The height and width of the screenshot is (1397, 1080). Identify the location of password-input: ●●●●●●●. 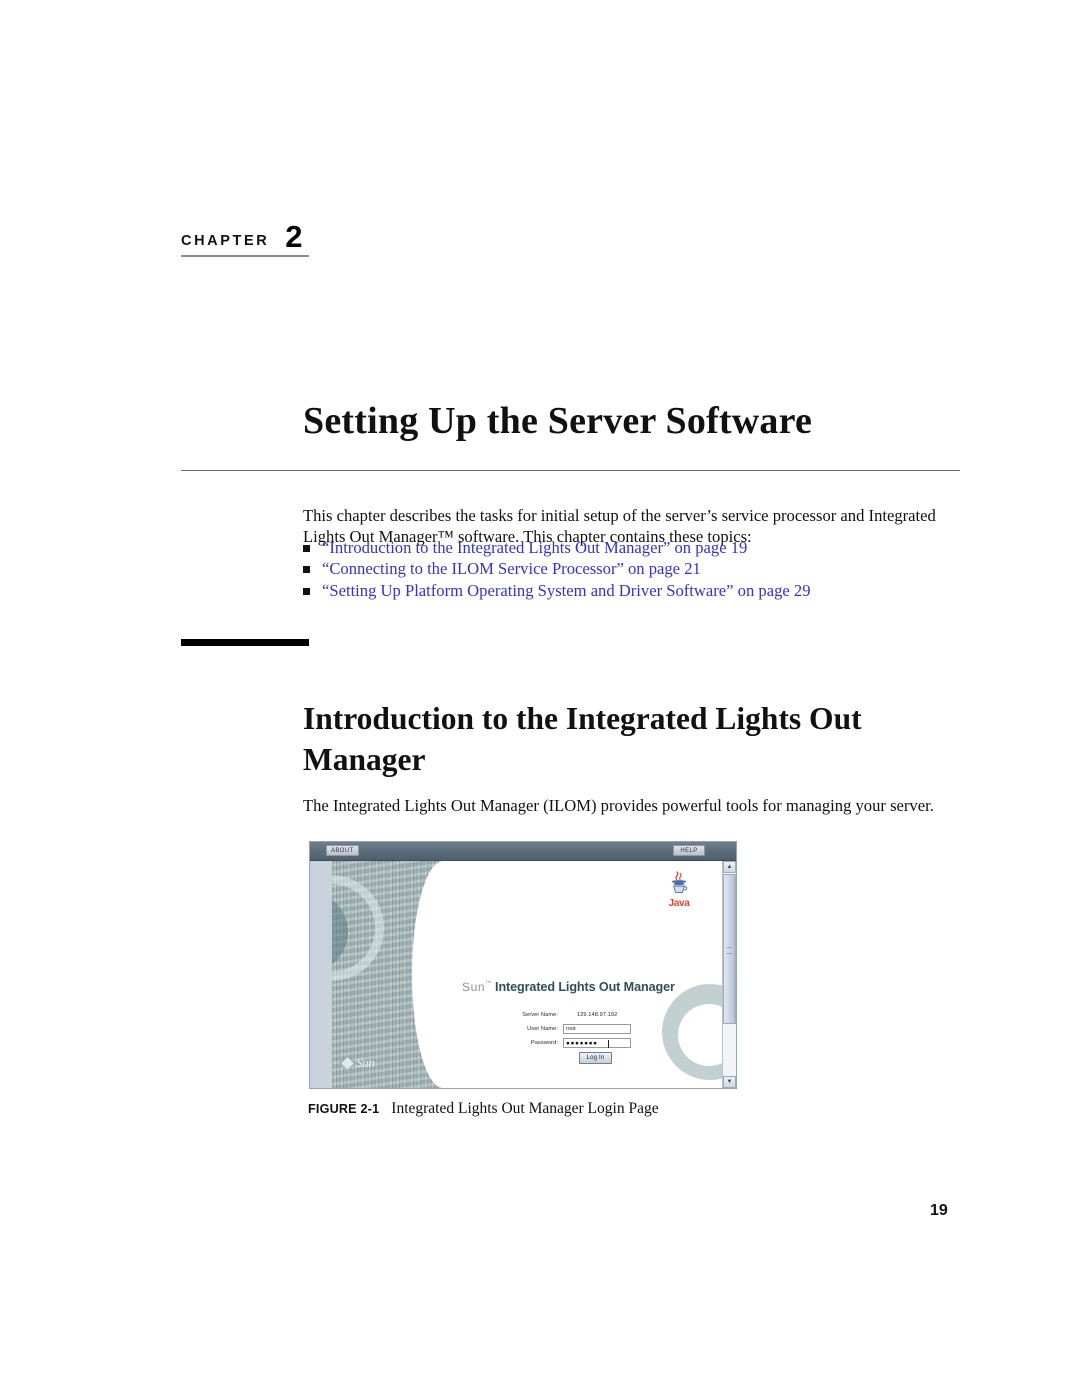
(597, 1043).